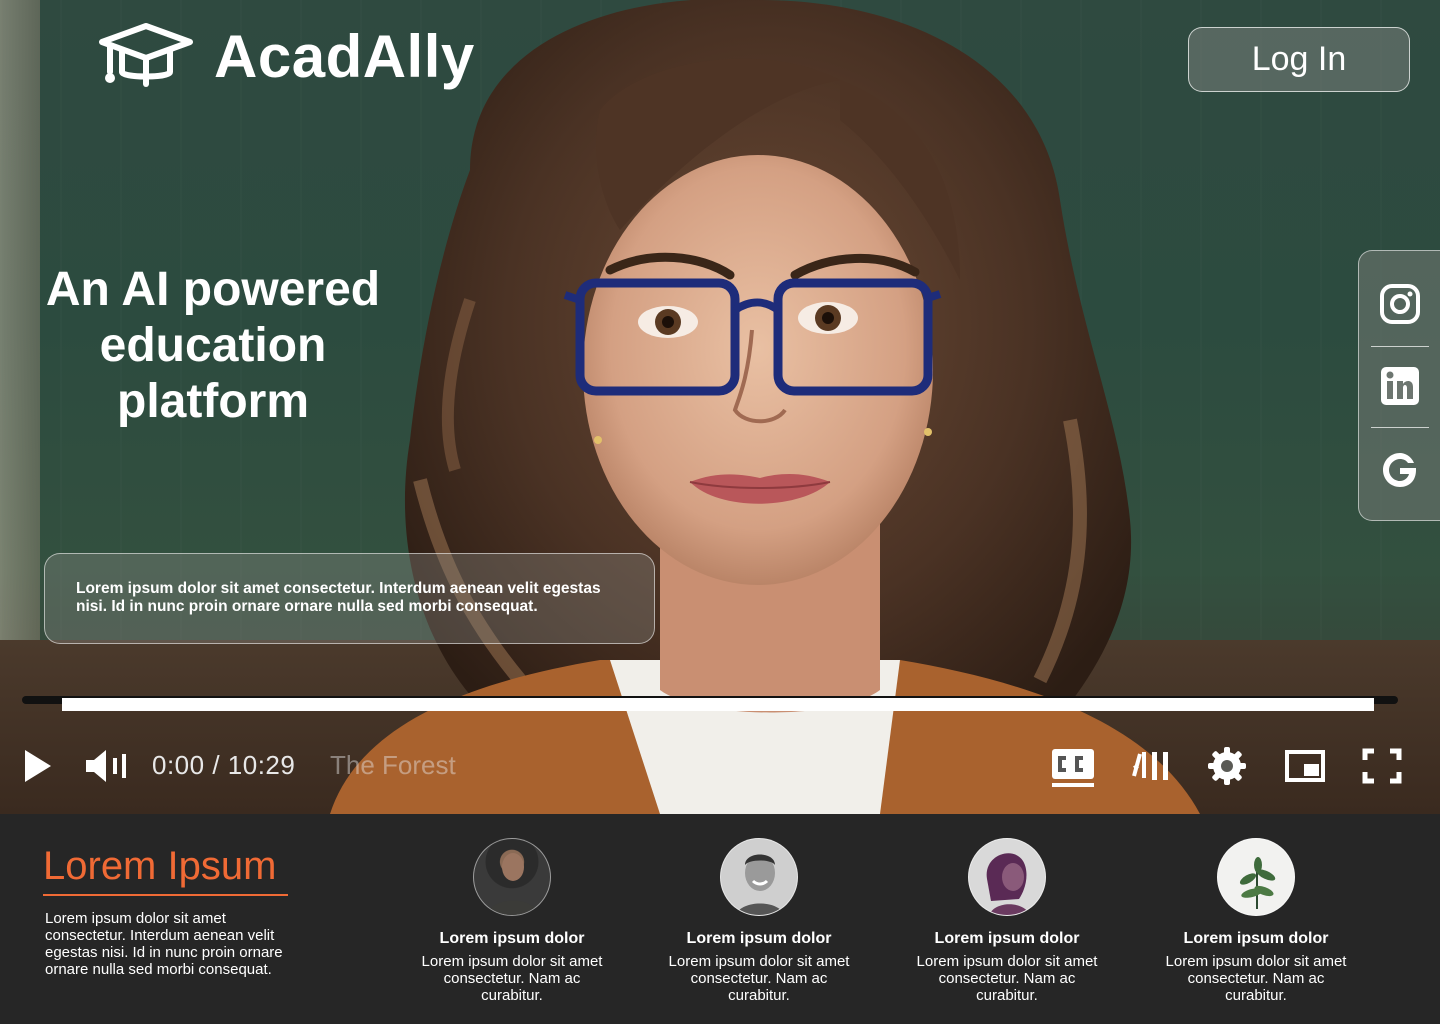 This screenshot has width=1440, height=1024. What do you see at coordinates (393, 765) in the screenshot?
I see `video-title: The Forest` at bounding box center [393, 765].